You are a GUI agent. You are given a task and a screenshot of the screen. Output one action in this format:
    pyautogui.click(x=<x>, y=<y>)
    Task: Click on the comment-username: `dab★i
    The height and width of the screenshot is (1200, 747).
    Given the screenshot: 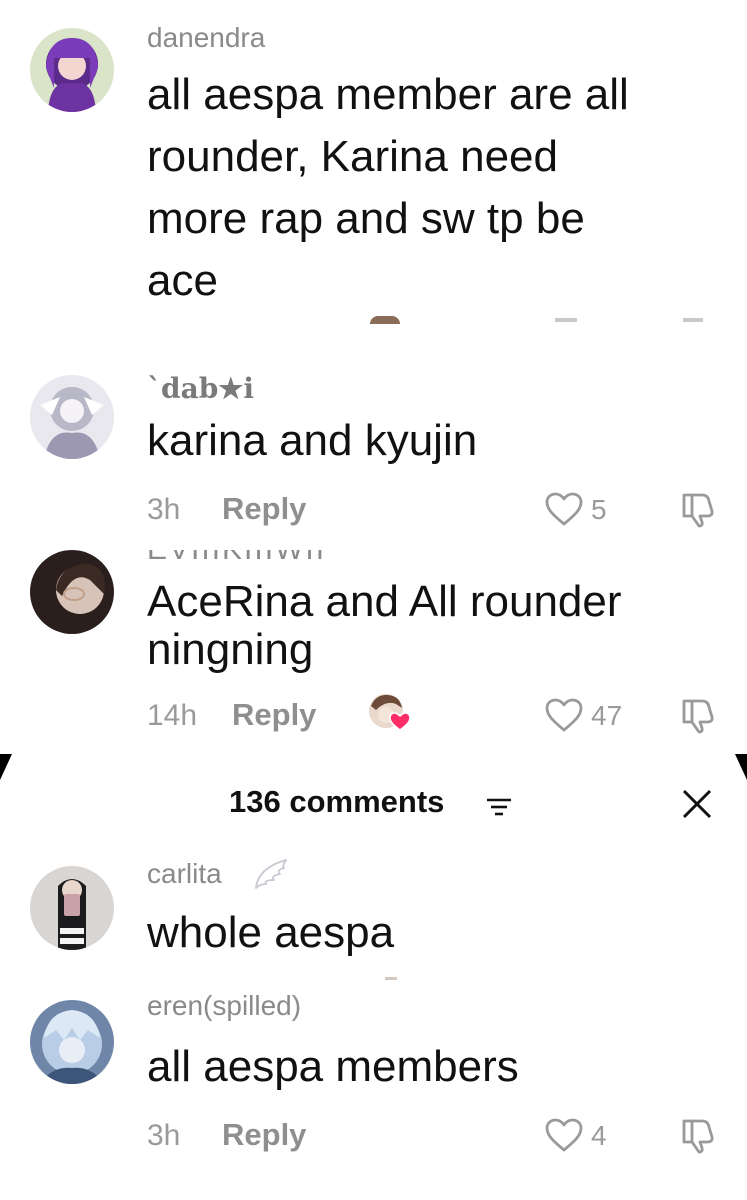 What is the action you would take?
    pyautogui.click(x=200, y=388)
    